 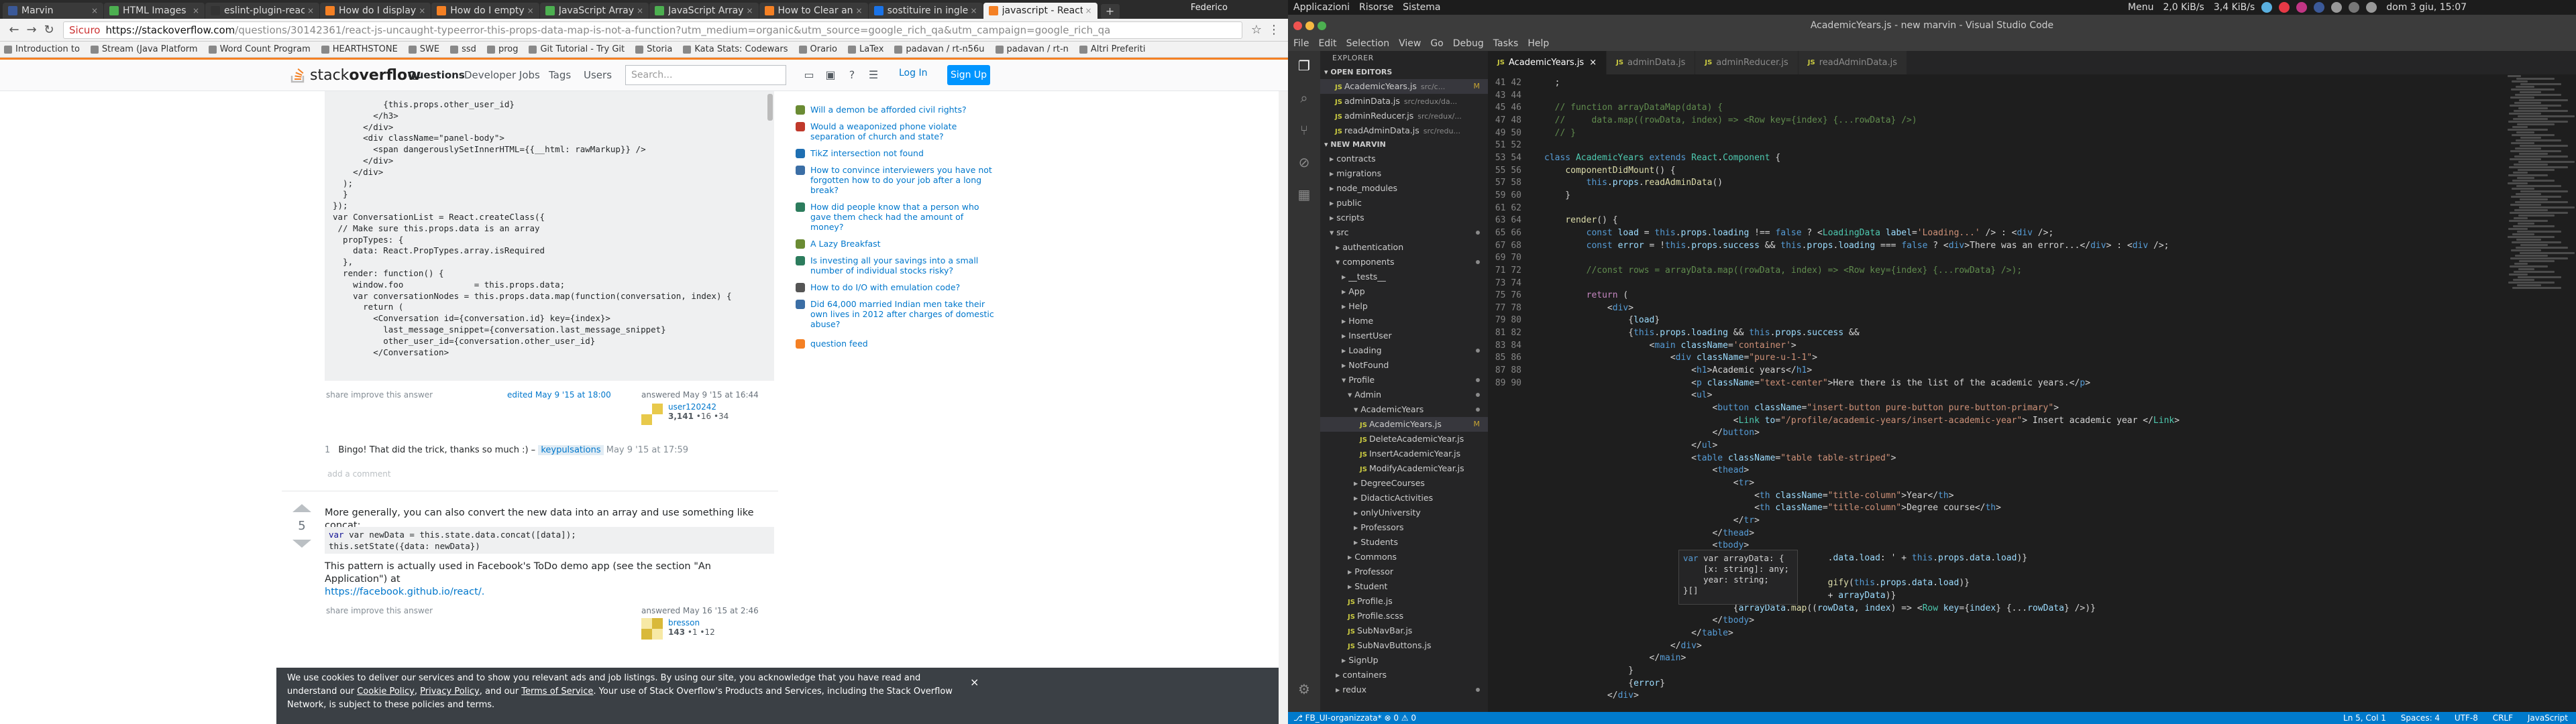 I want to click on bookmark-item: Git Tutorial - Try Git, so click(x=577, y=49).